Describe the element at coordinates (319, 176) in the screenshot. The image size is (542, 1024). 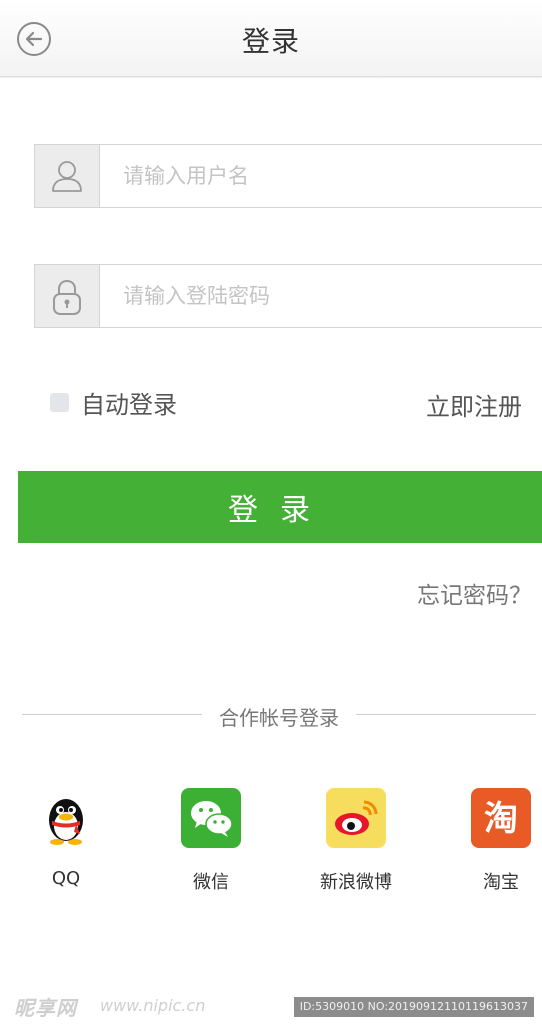
I see `username-input` at that location.